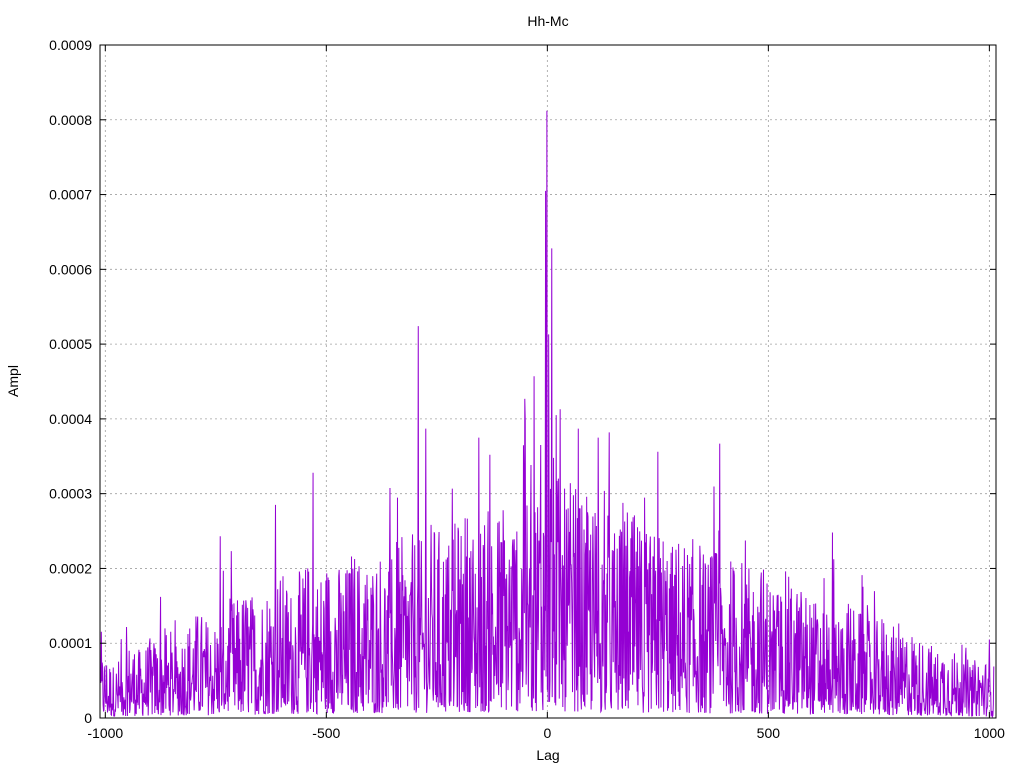  I want to click on y-tick-label: 0.0009, so click(70, 45).